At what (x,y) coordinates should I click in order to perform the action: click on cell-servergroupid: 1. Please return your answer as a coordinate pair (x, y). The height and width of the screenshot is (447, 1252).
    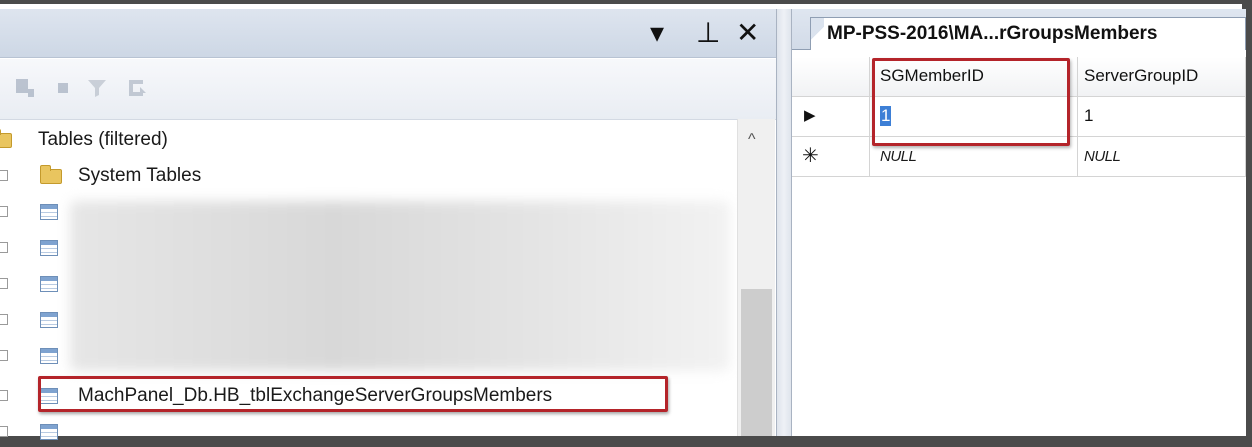
    Looking at the image, I should click on (1162, 117).